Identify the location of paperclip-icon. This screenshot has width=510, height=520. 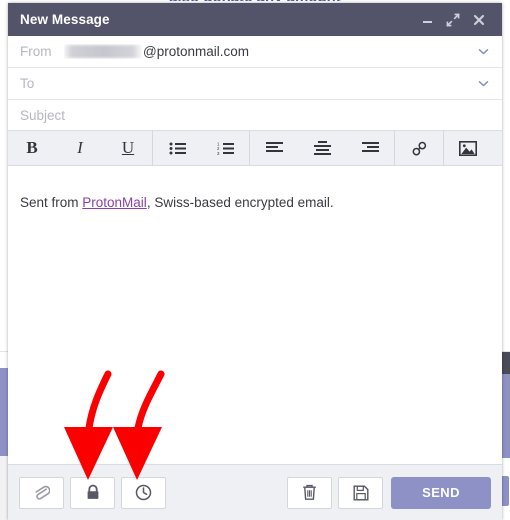
(41, 492).